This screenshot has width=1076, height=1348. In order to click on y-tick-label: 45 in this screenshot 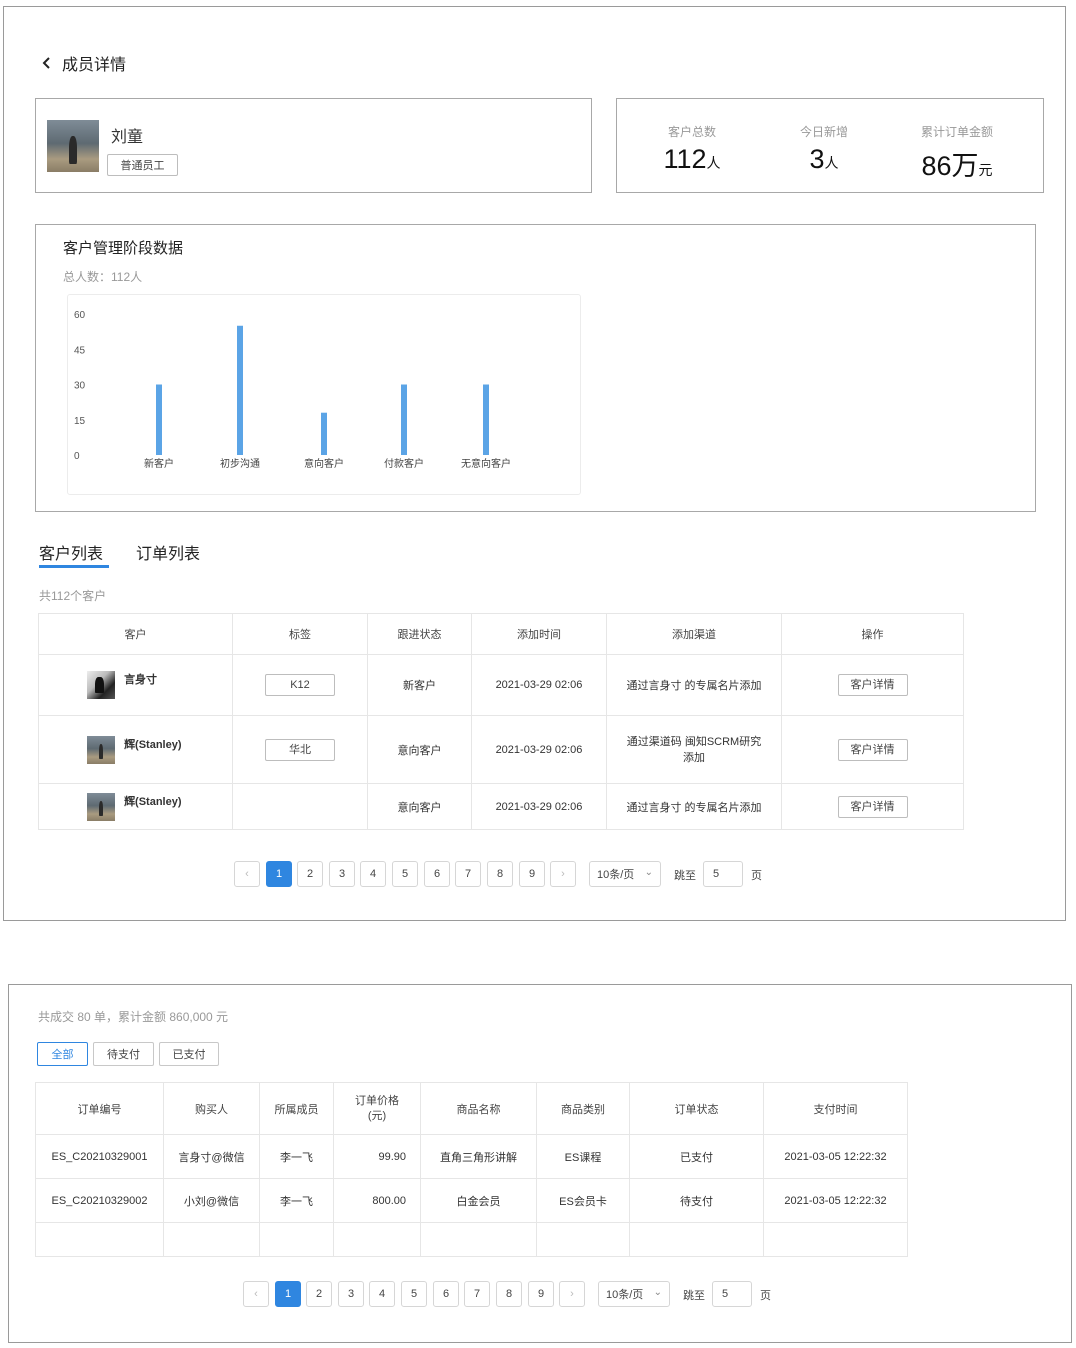, I will do `click(80, 350)`.